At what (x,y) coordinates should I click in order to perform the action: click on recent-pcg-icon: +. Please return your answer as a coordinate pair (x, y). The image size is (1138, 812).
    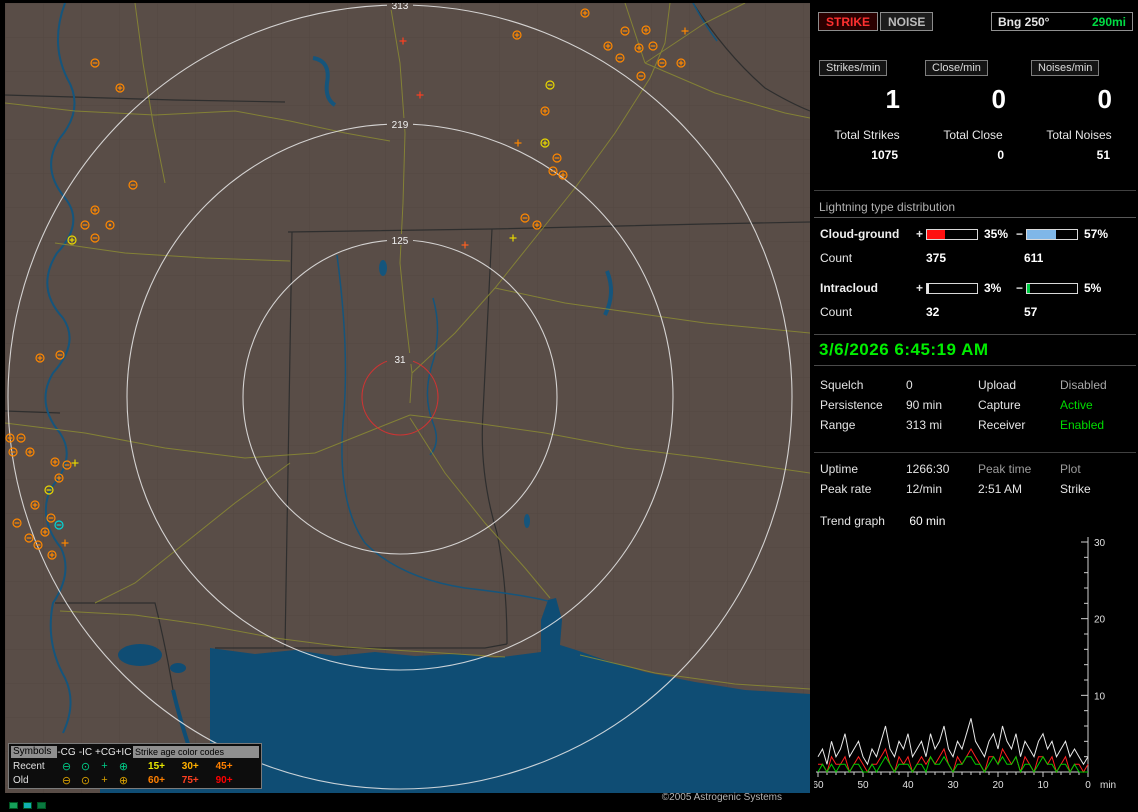
    Looking at the image, I should click on (104, 766).